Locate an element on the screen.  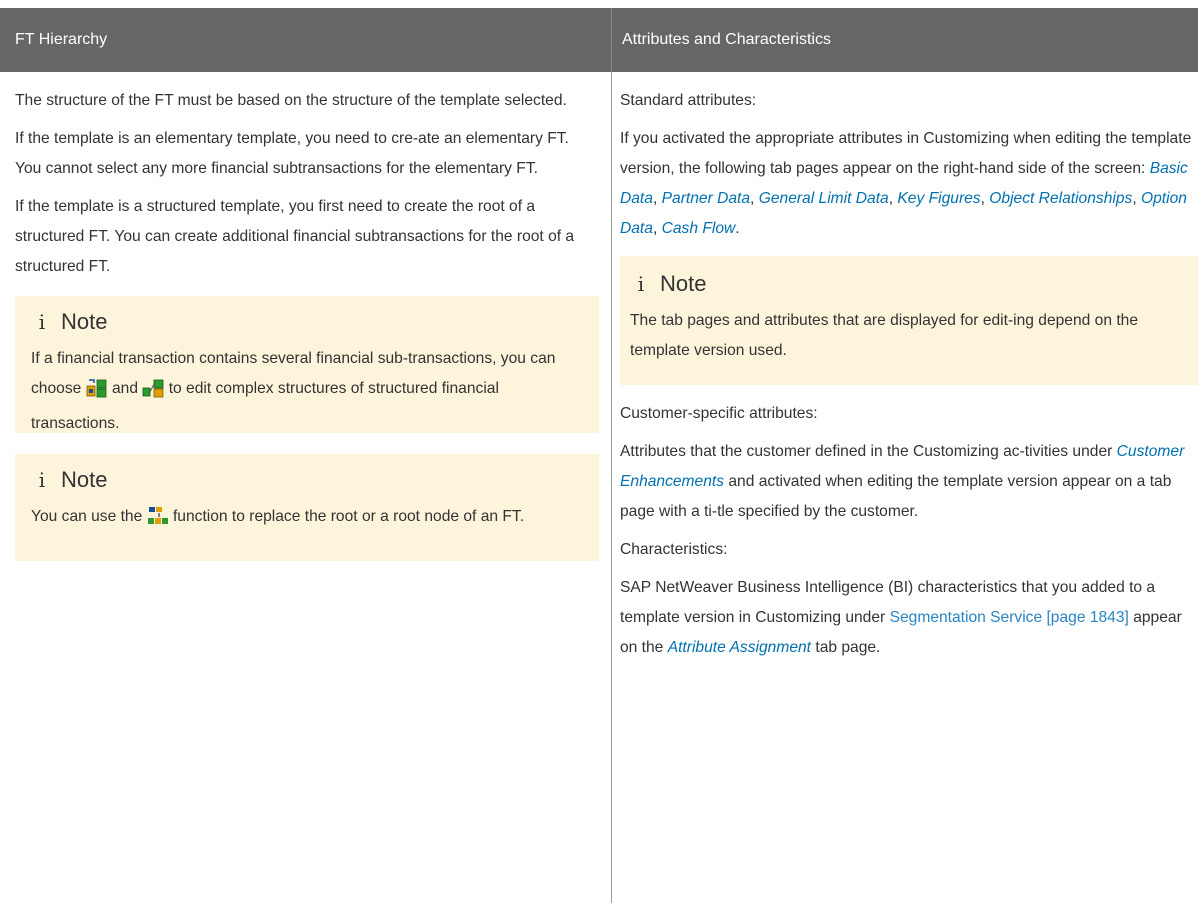
note-text-before: You can use the is located at coordinates (87, 516).